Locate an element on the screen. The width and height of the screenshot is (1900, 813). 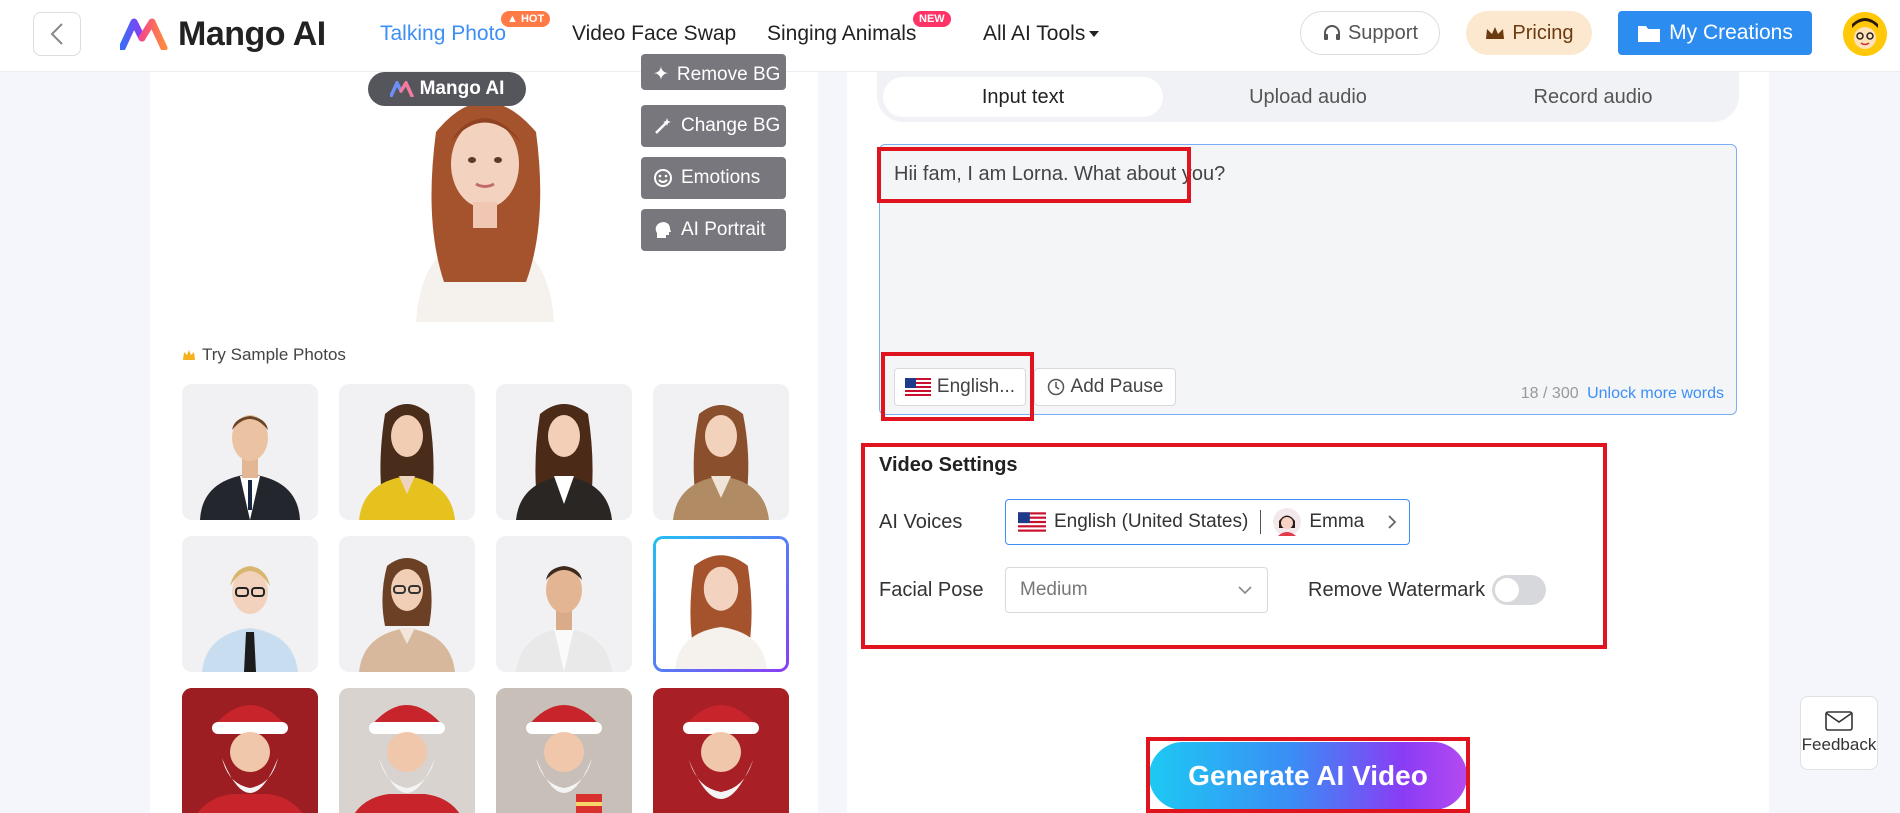
ai-voices-label: AI Voices is located at coordinates (921, 522).